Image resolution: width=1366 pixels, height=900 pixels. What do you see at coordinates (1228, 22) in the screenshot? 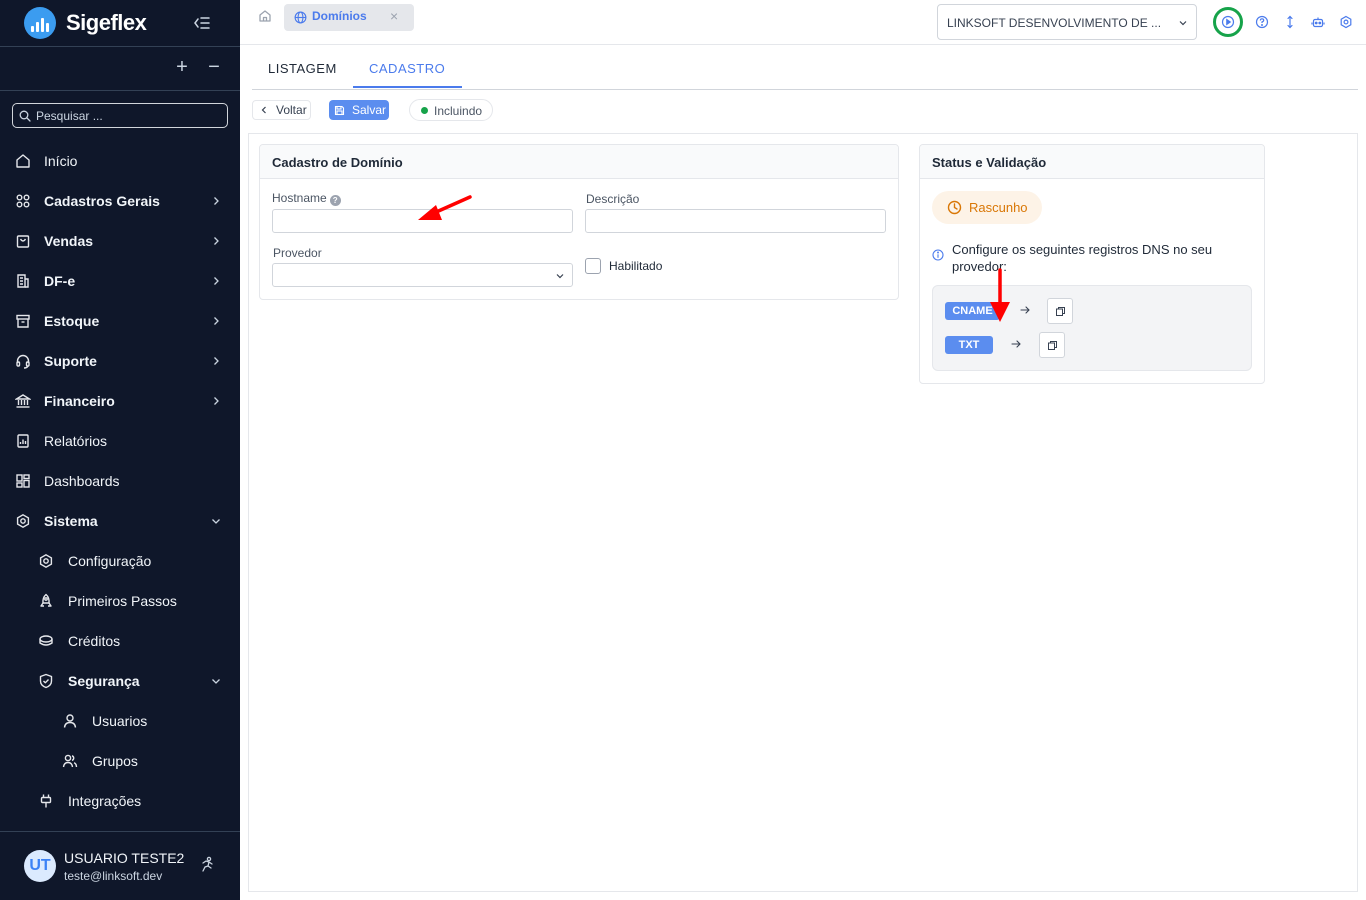
I see `play-button` at bounding box center [1228, 22].